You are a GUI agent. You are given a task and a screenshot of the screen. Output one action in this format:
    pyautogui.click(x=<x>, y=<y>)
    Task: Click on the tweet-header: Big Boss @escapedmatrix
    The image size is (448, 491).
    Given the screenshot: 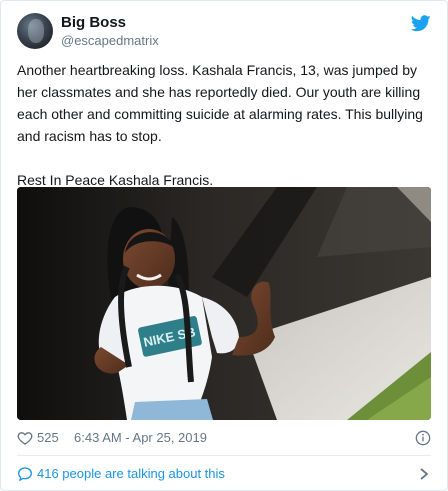 What is the action you would take?
    pyautogui.click(x=224, y=33)
    